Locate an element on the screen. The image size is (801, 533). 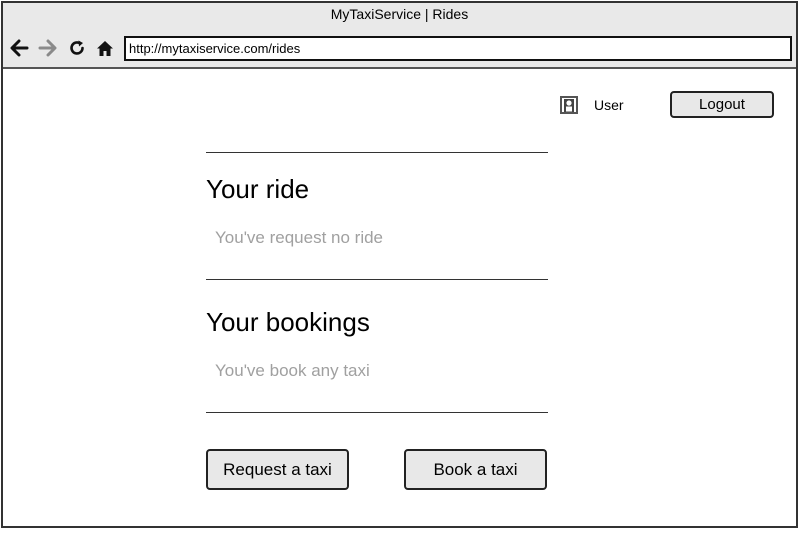
home-button is located at coordinates (105, 48).